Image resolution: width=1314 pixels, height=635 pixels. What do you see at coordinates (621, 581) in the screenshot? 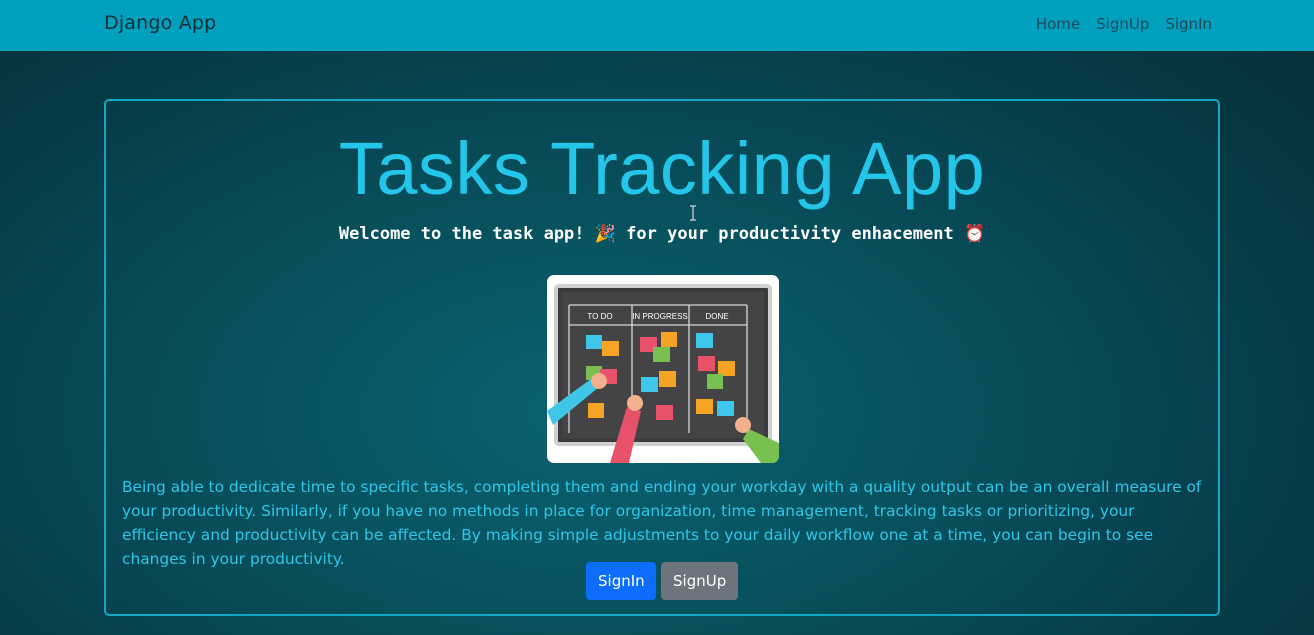
I see `signin-button: SignIn` at bounding box center [621, 581].